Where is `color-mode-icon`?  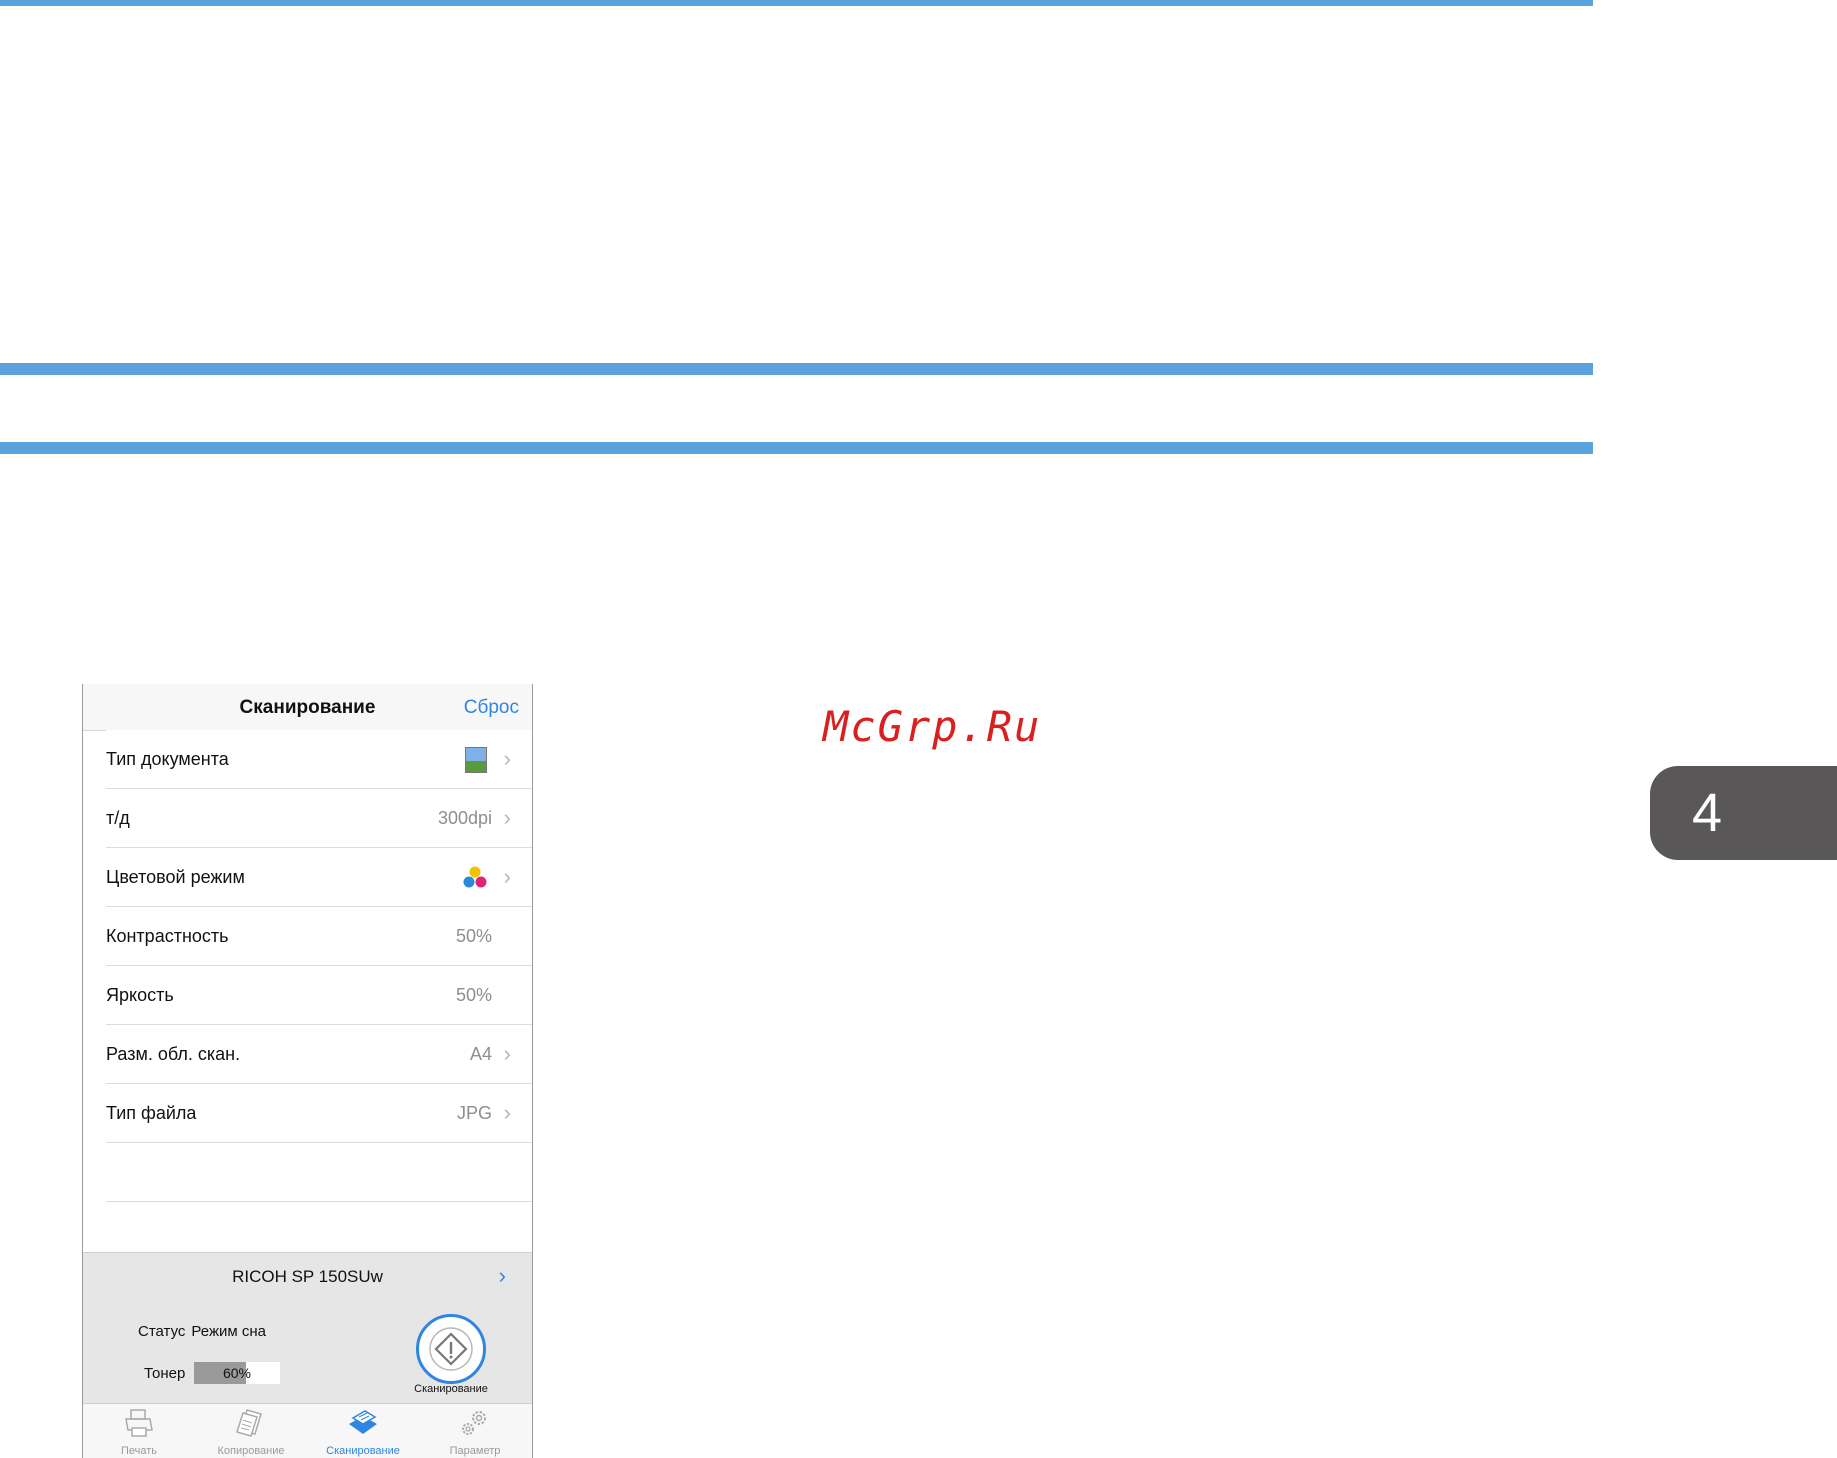
color-mode-icon is located at coordinates (475, 877).